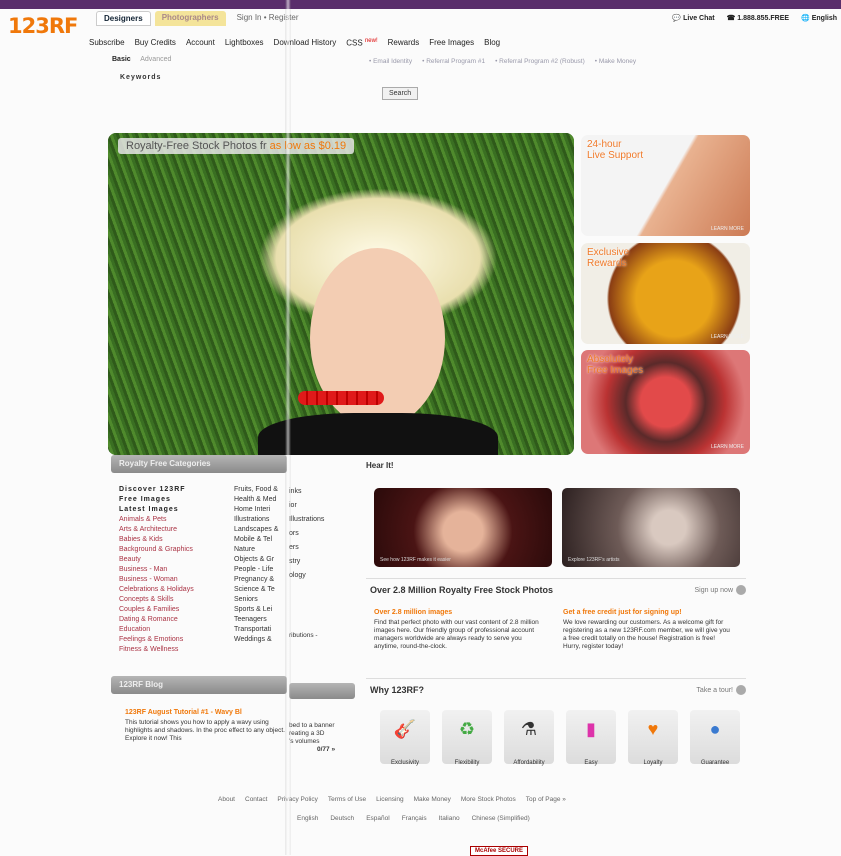  I want to click on category-item: Mobile & Tel, so click(256, 540).